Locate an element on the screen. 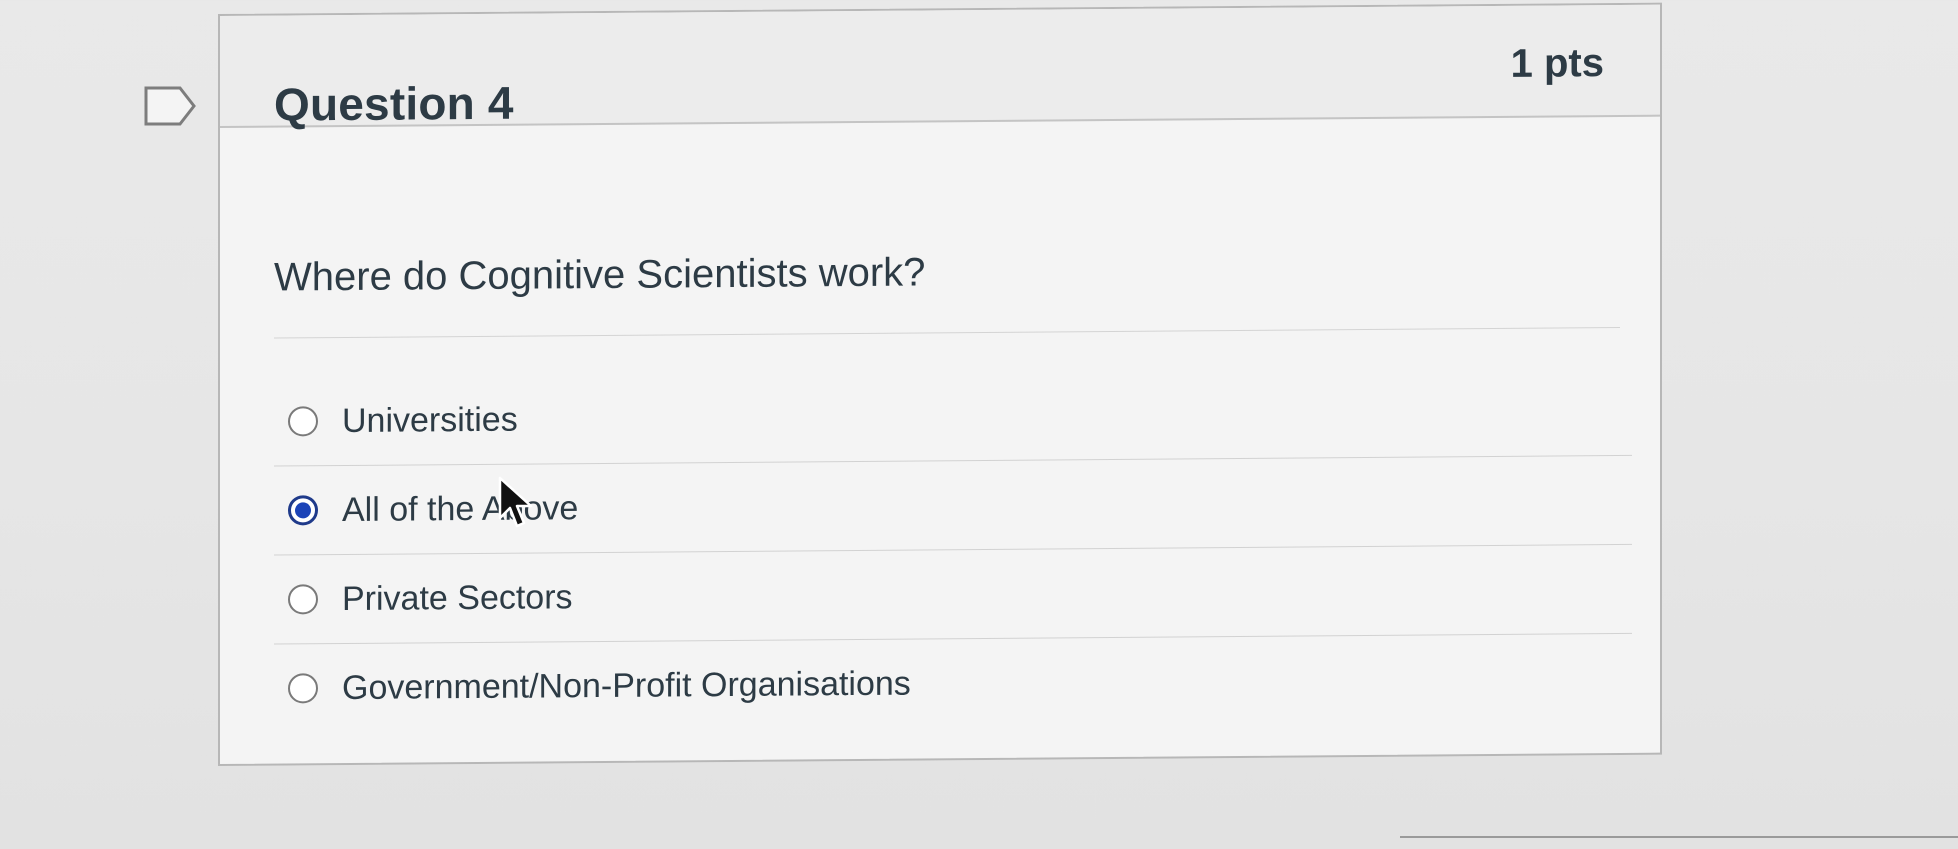  flag-question-icon is located at coordinates (170, 106).